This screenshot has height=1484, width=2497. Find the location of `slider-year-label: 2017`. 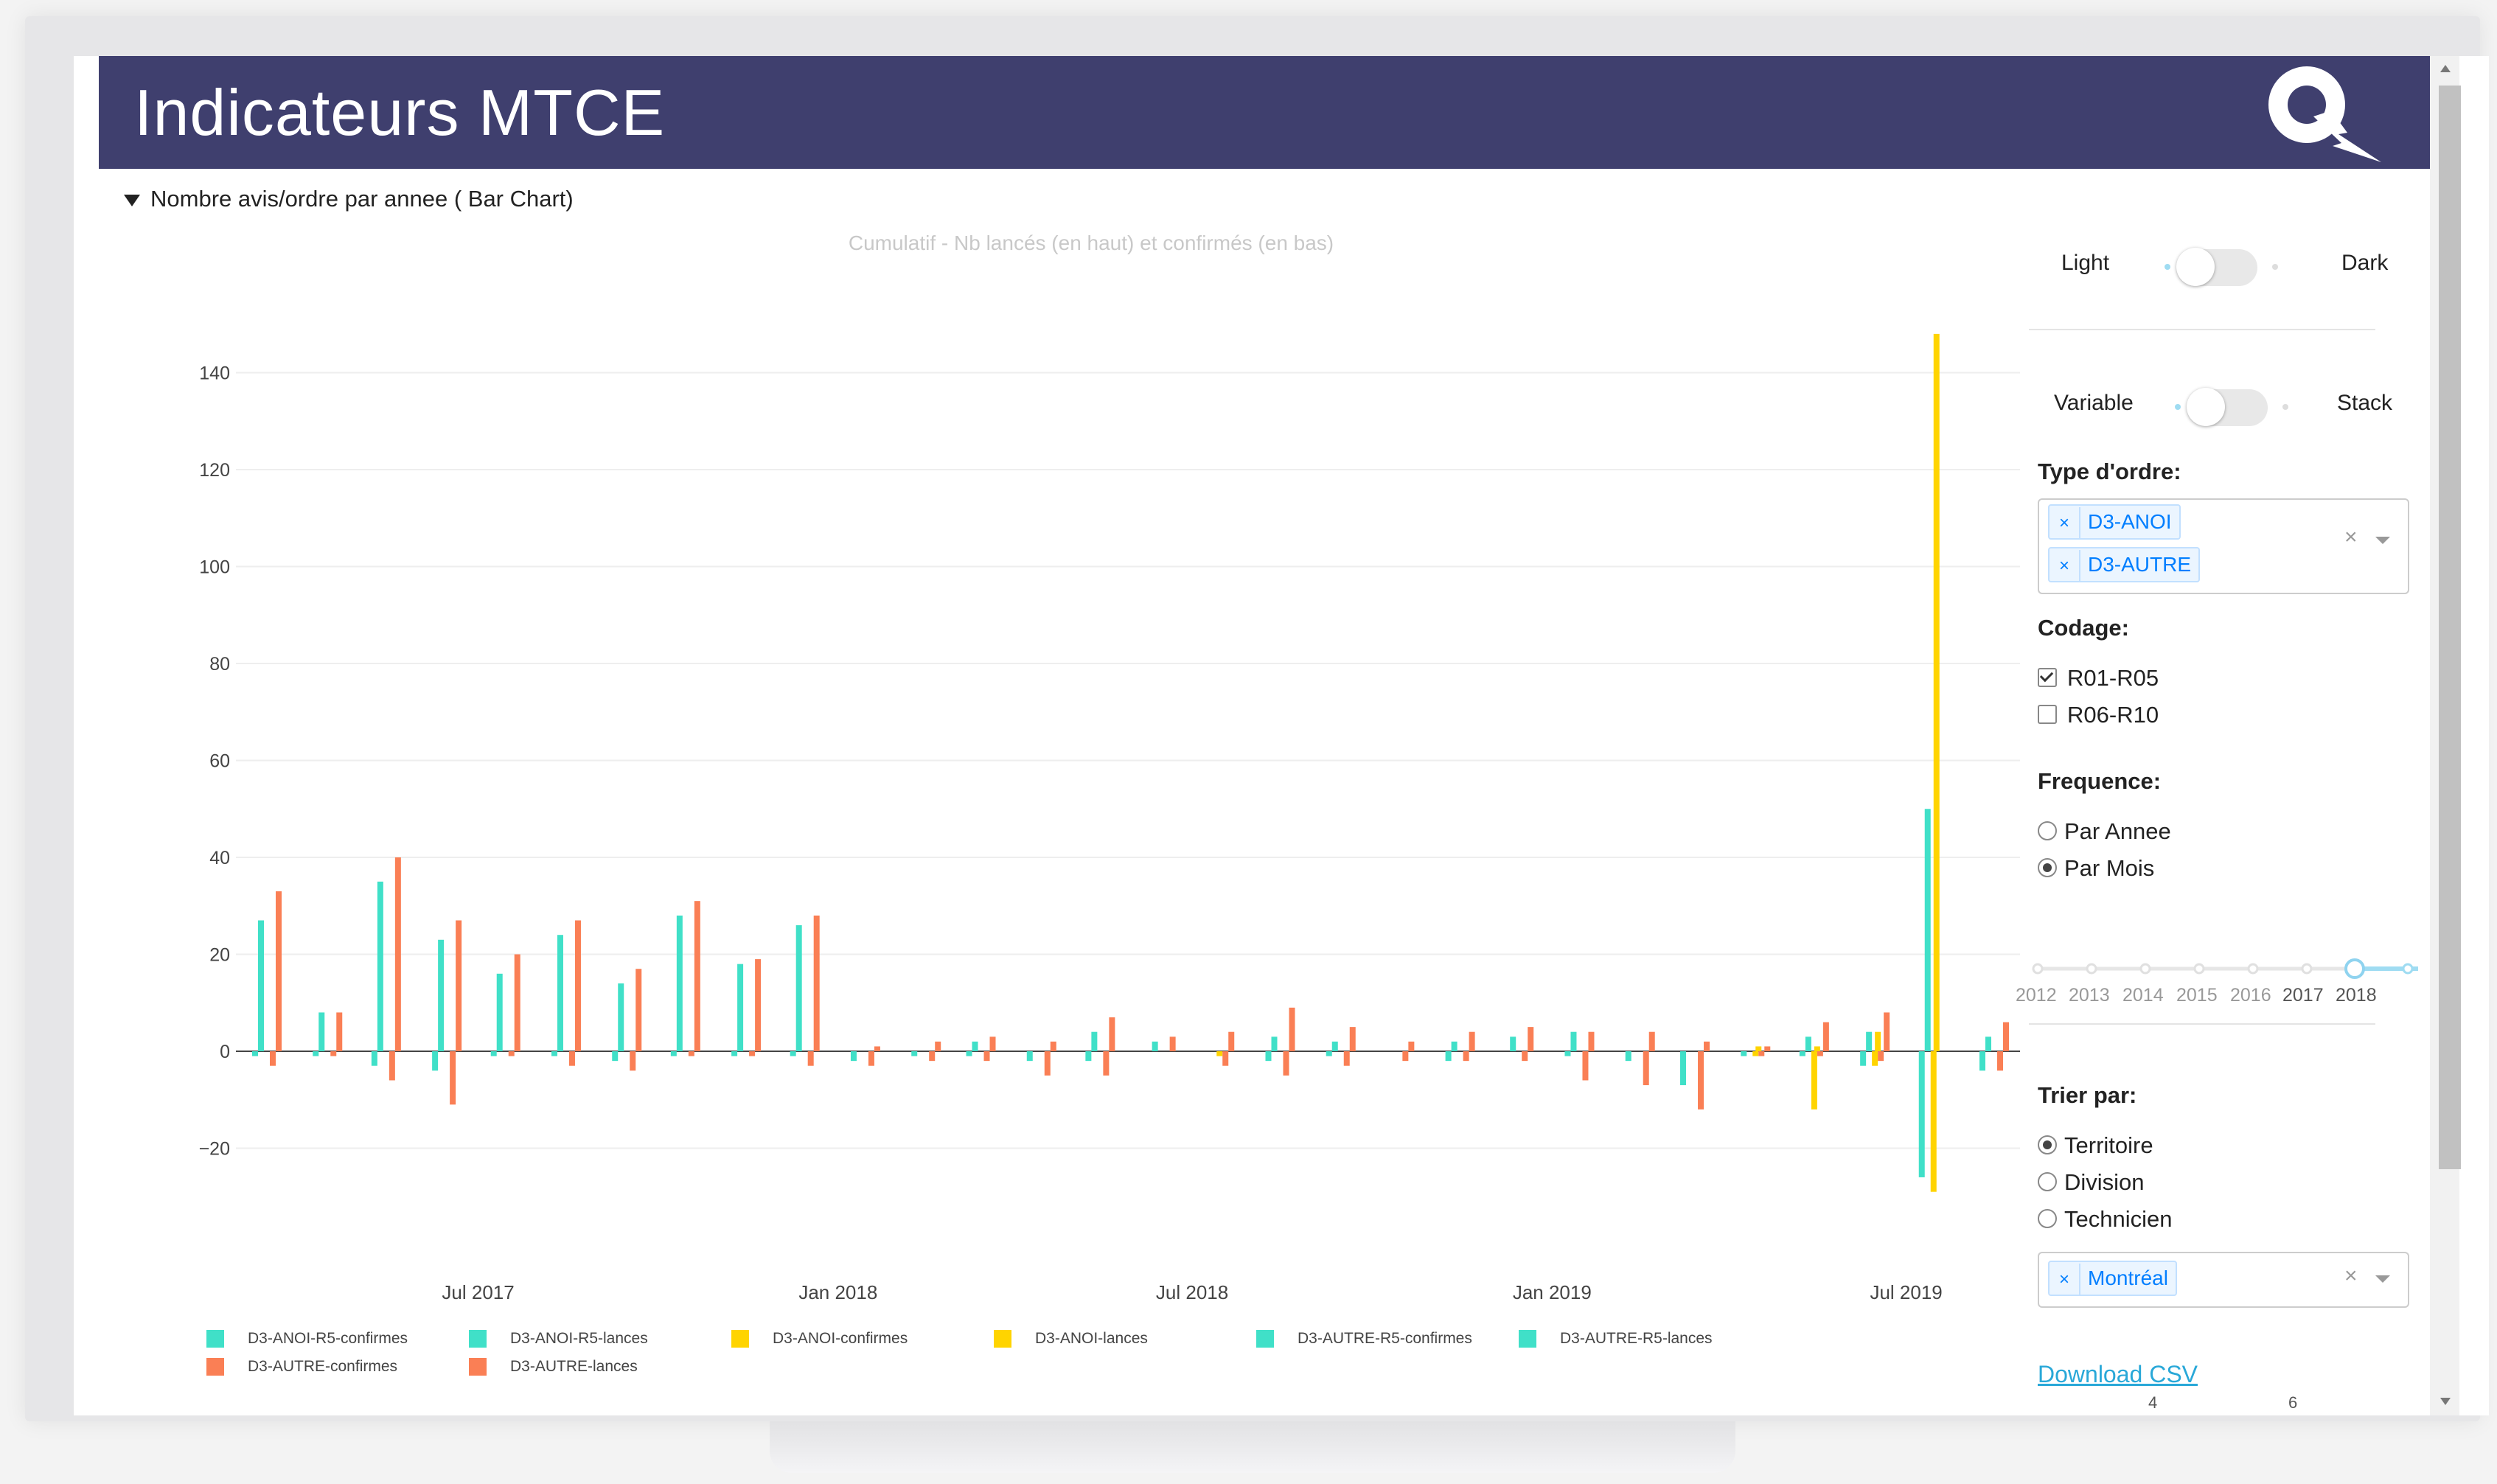

slider-year-label: 2017 is located at coordinates (2303, 996).